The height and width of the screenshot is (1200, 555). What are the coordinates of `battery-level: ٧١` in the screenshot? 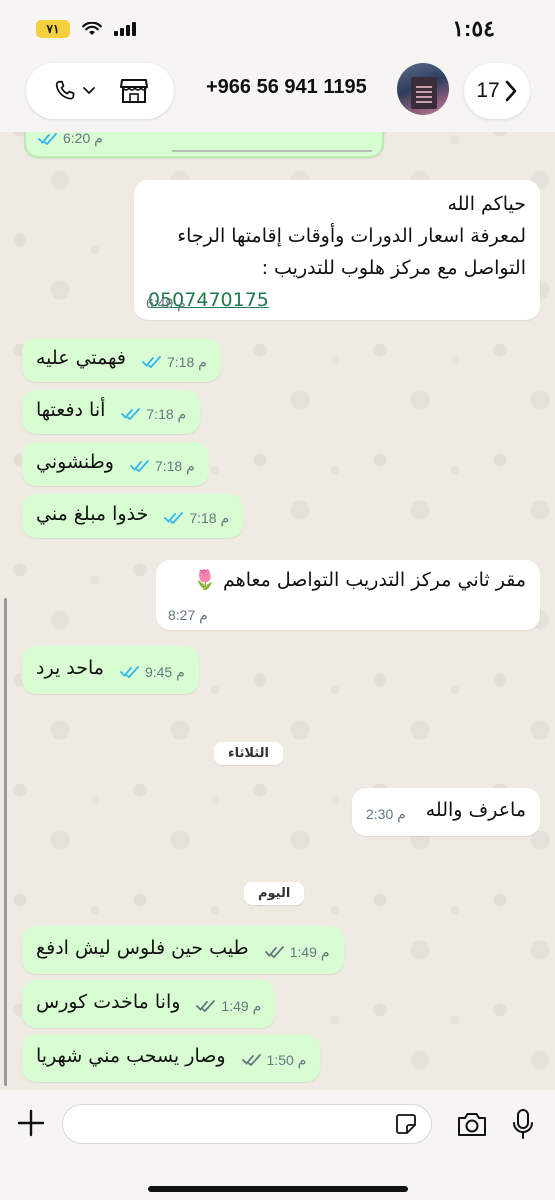 It's located at (53, 29).